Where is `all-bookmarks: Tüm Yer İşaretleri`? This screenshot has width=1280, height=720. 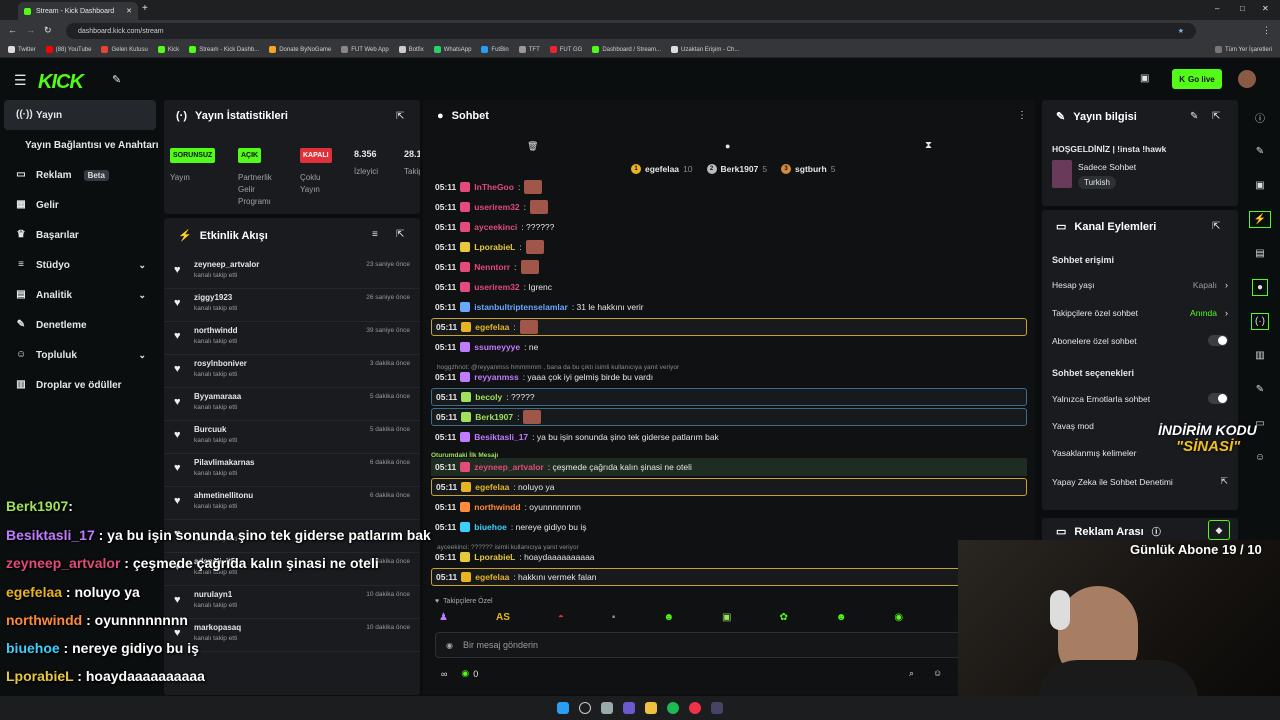 all-bookmarks: Tüm Yer İşaretleri is located at coordinates (1243, 49).